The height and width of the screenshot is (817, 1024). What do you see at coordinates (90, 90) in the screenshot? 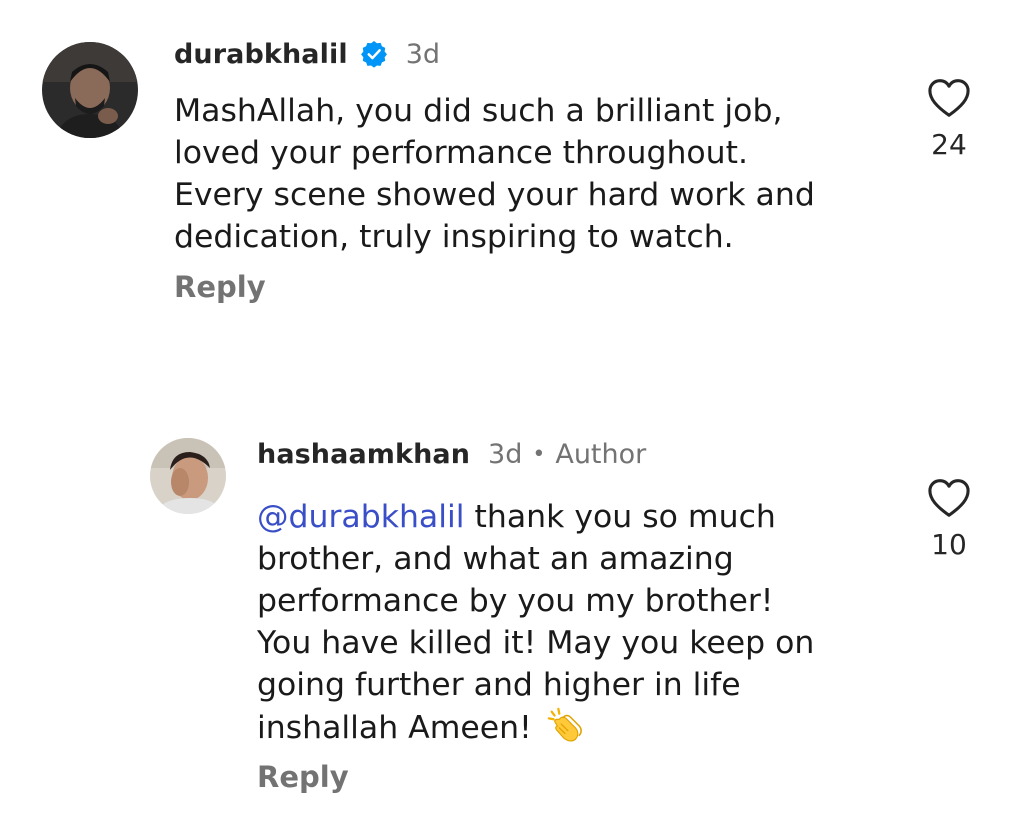
I see `avatar-durabkhalil` at bounding box center [90, 90].